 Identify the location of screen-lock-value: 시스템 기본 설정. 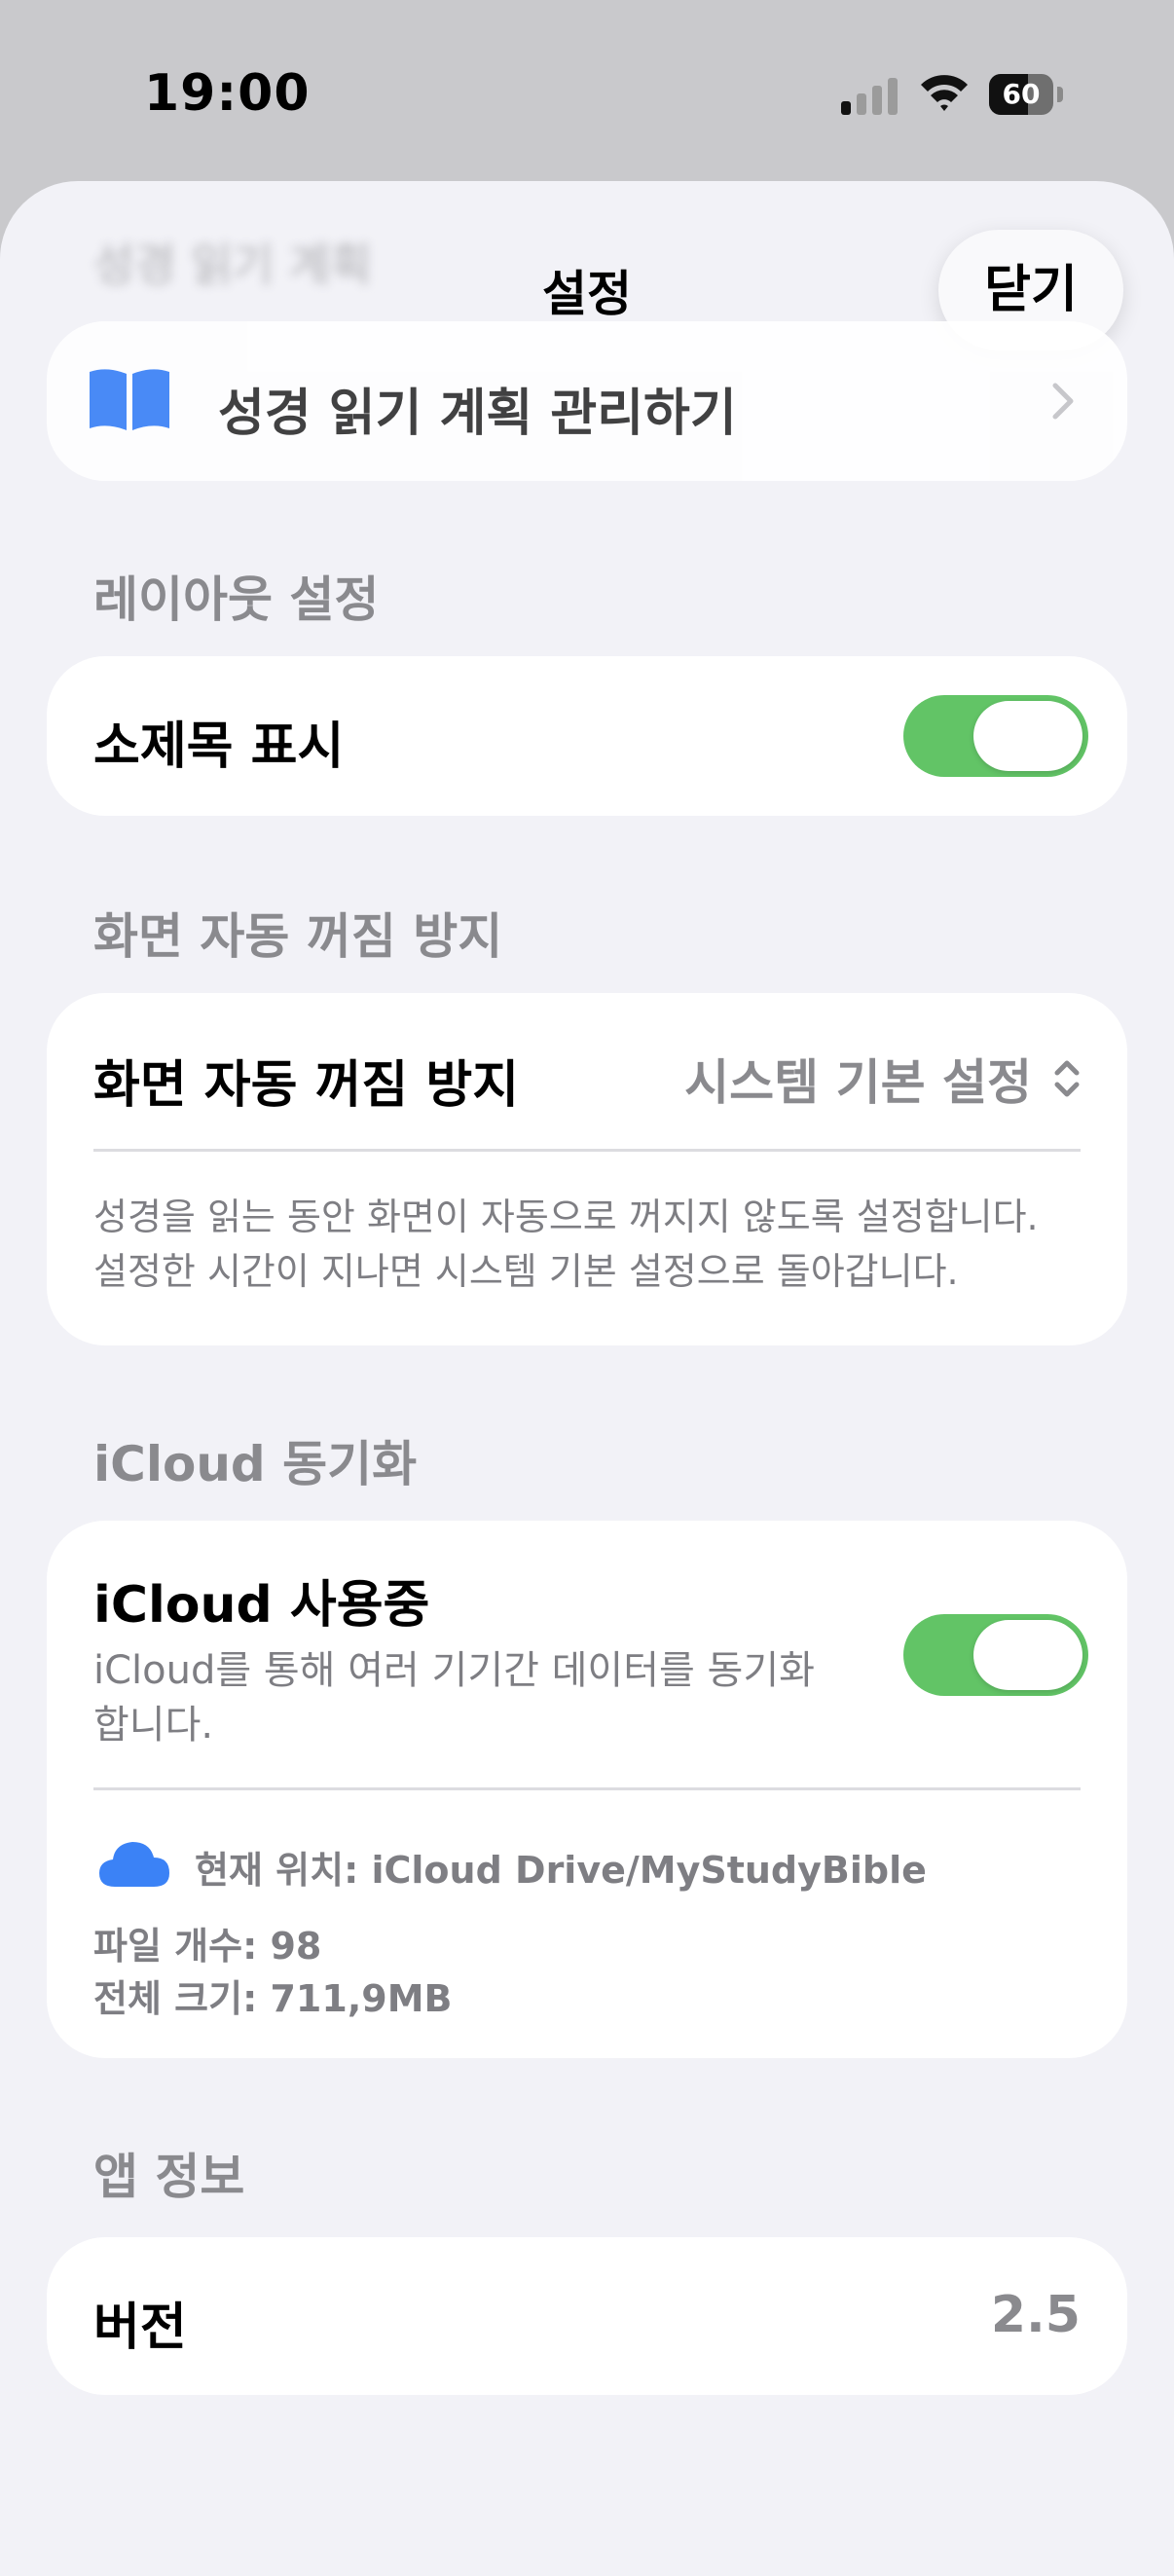
(858, 1082).